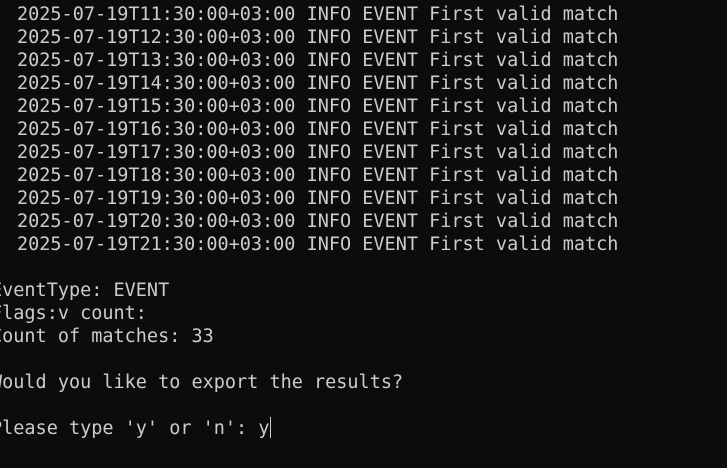 The image size is (727, 468). I want to click on export-question: Would you like to export the results?, so click(202, 382).